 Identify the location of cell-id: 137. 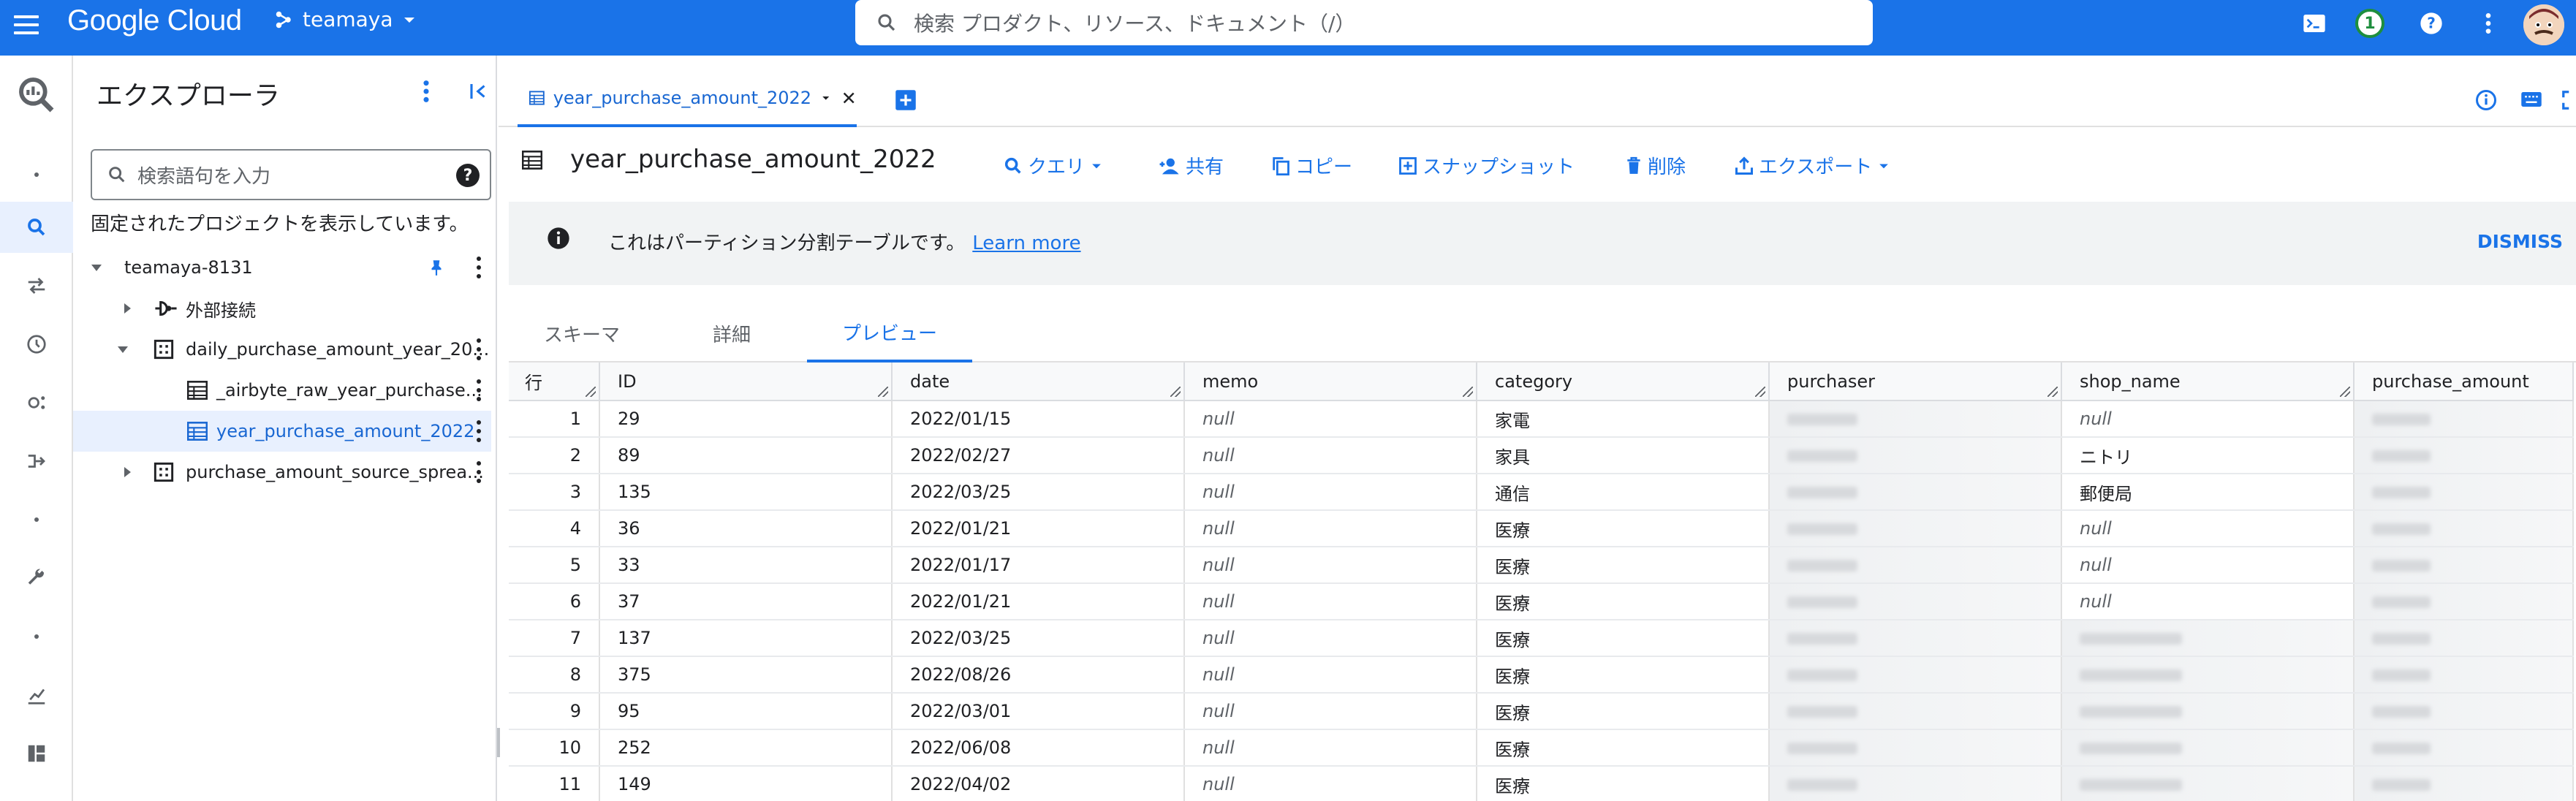
(746, 638).